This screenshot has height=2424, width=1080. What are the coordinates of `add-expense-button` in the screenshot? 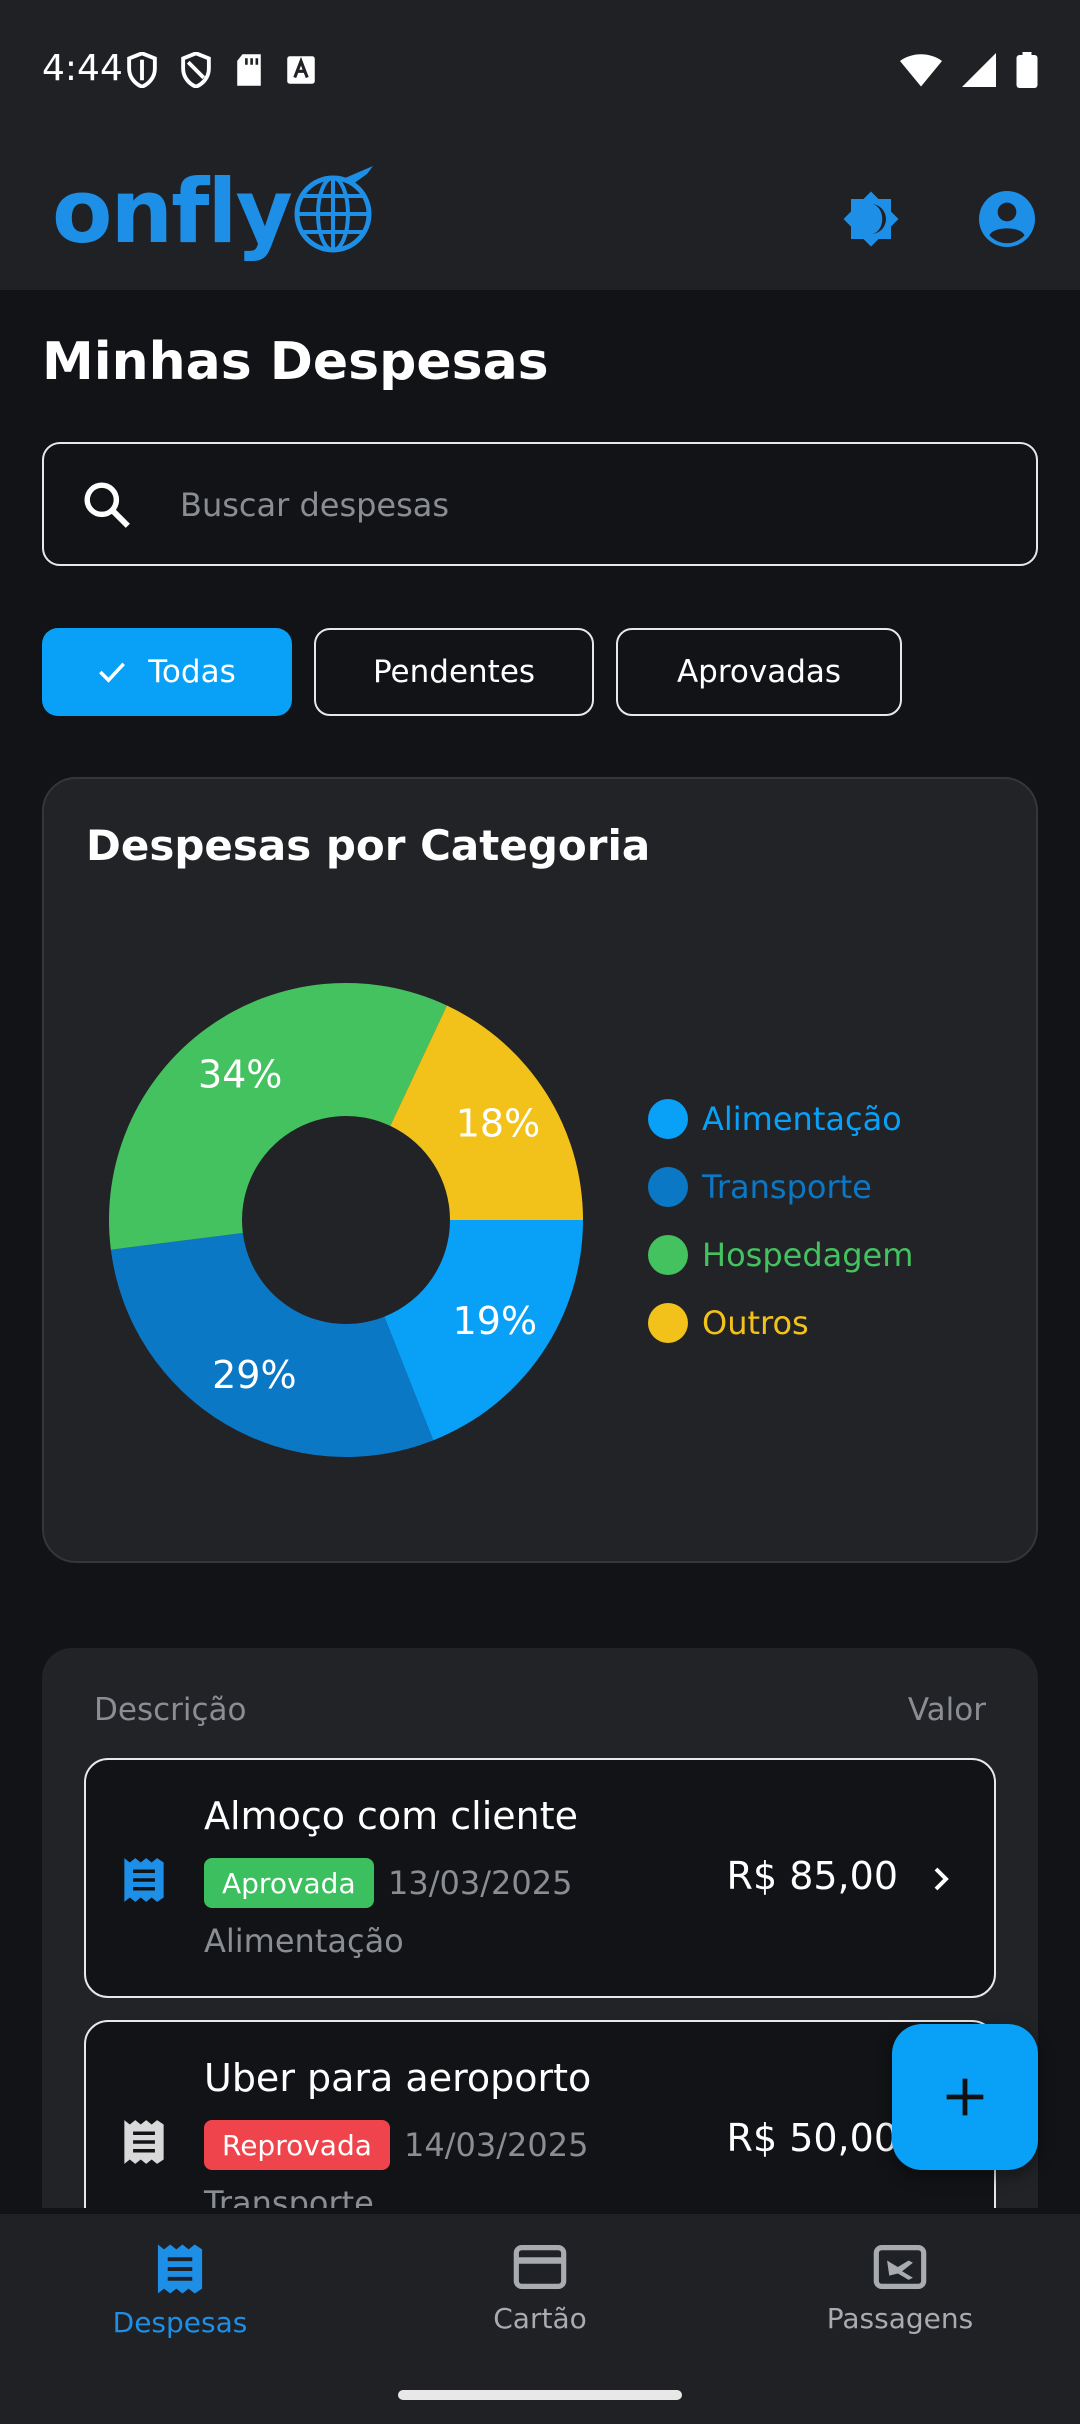 It's located at (965, 2097).